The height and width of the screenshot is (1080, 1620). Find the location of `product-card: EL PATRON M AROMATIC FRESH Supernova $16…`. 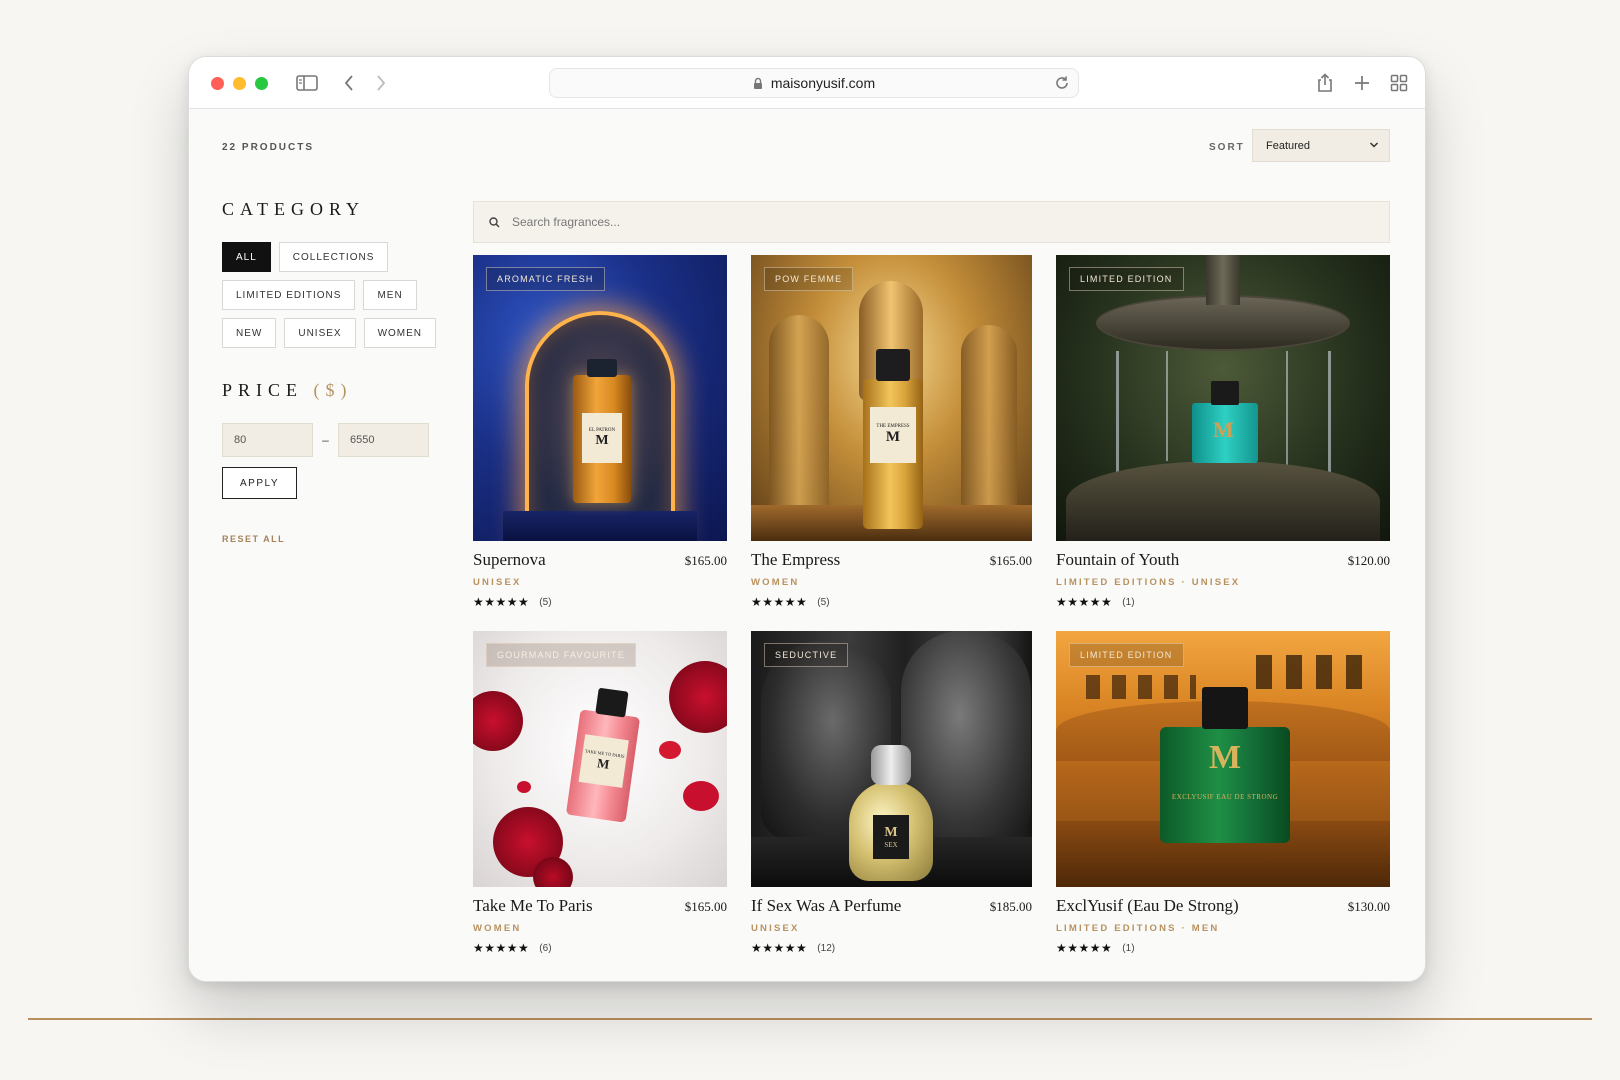

product-card: EL PATRON M AROMATIC FRESH Supernova $16… is located at coordinates (600, 432).